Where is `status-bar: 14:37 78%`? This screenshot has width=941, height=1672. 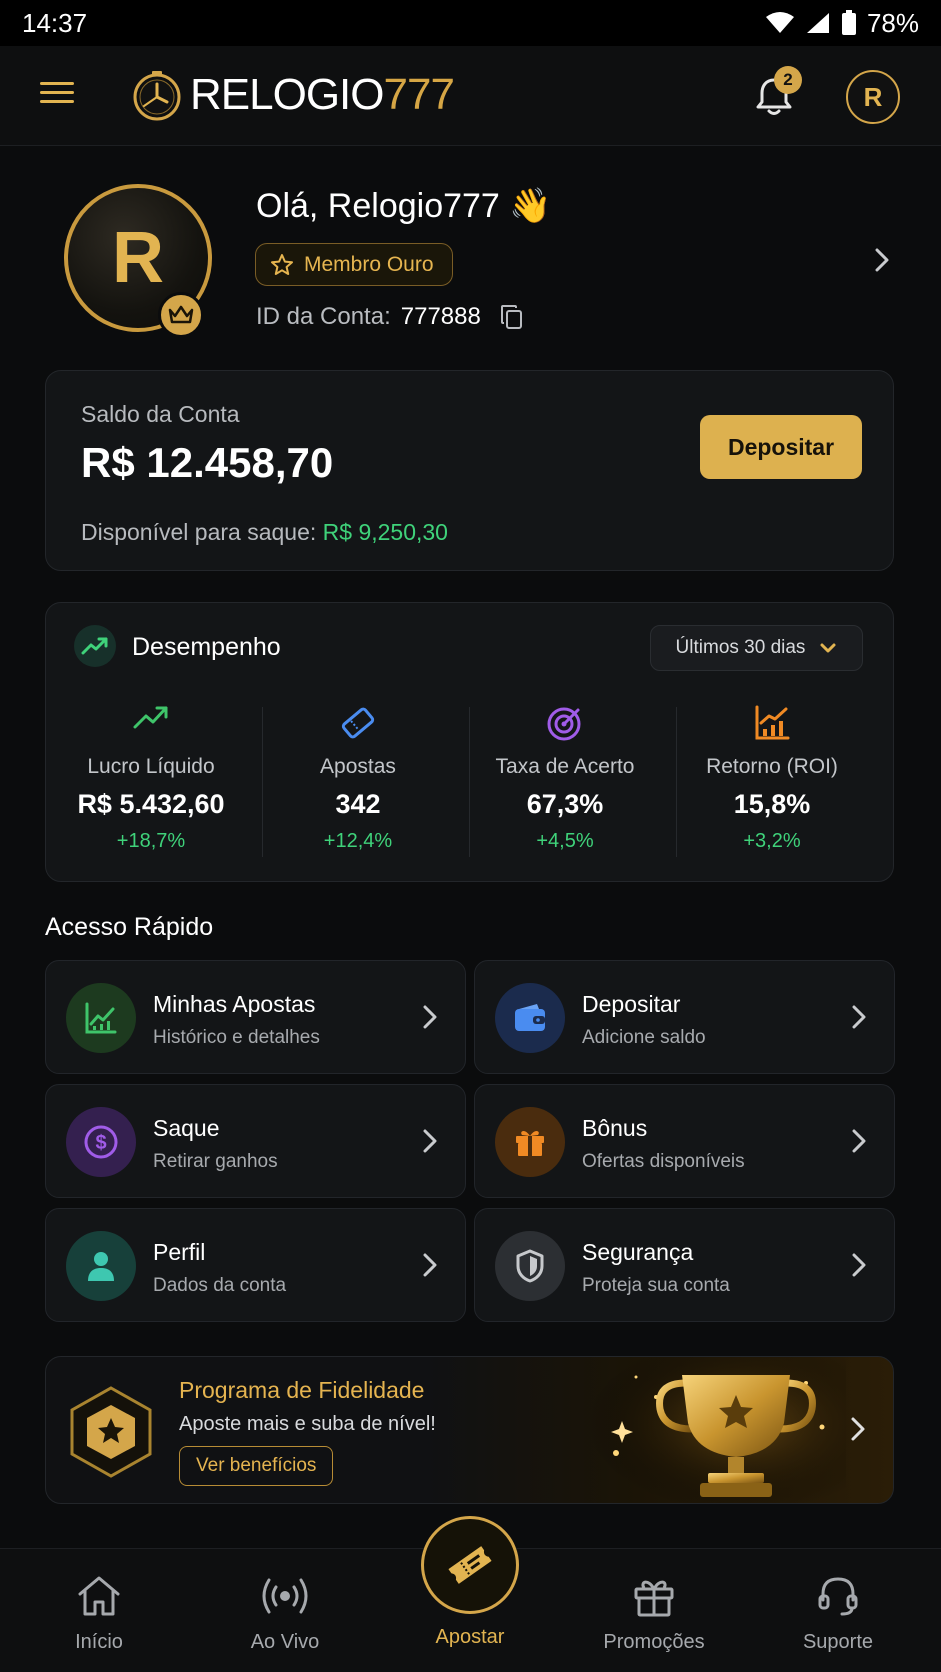 status-bar: 14:37 78% is located at coordinates (470, 23).